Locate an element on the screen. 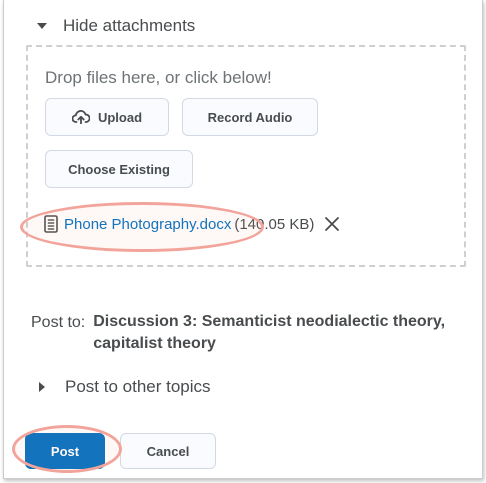 This screenshot has height=483, width=486. choose-existing-label: Choose Existing is located at coordinates (119, 169).